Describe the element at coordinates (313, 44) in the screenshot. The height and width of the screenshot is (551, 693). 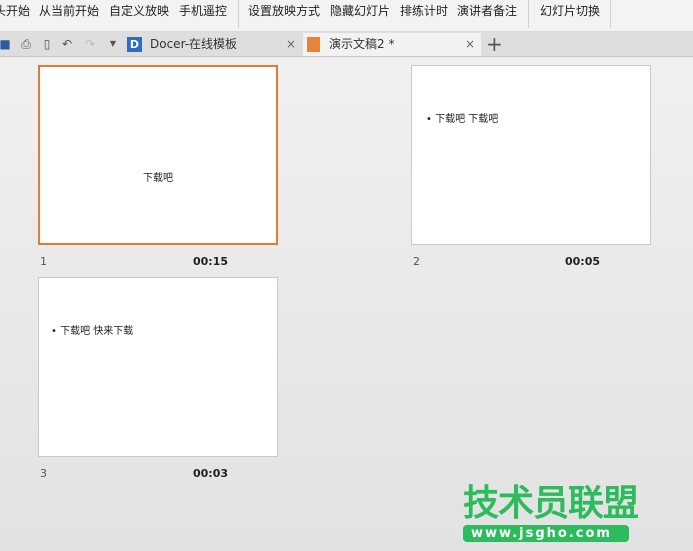
I see `presentation-icon` at that location.